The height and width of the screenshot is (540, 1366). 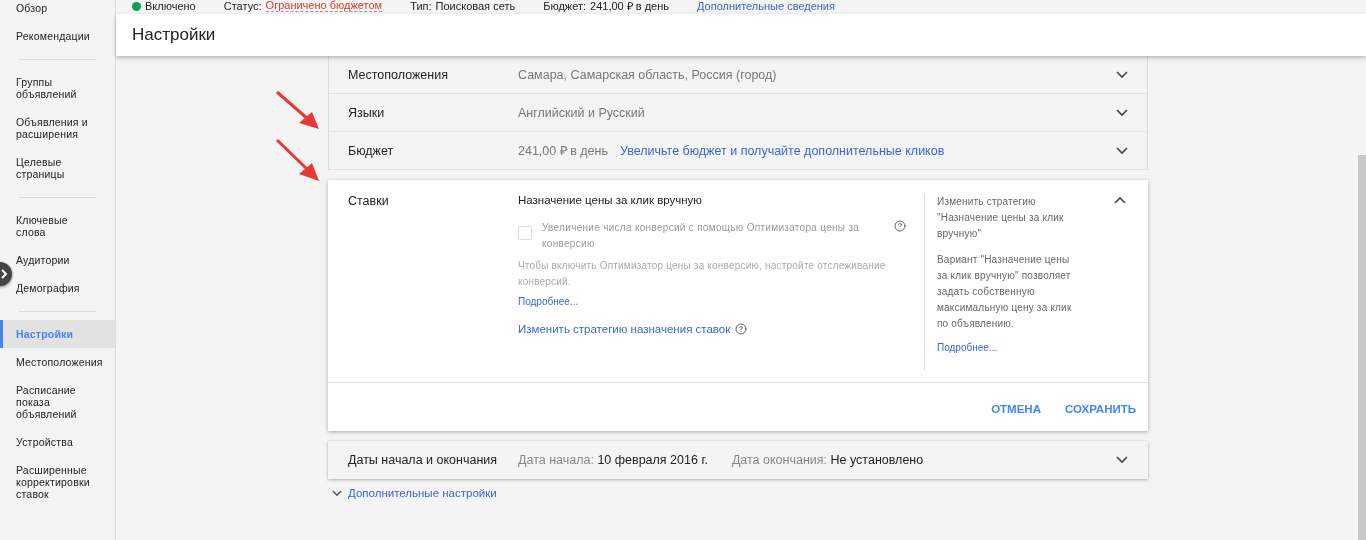 What do you see at coordinates (624, 329) in the screenshot?
I see `change-strategy-link: Изменить стратегию назначения ставок` at bounding box center [624, 329].